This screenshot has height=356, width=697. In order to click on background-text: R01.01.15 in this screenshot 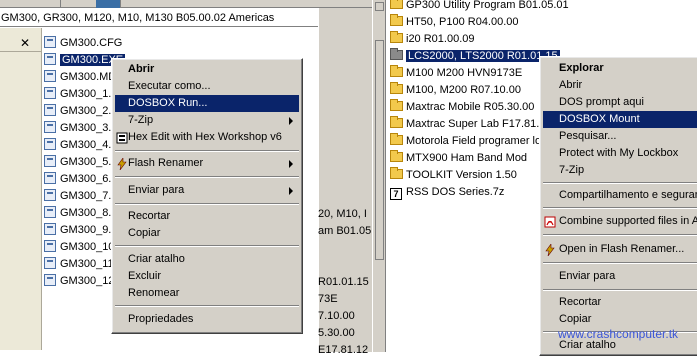, I will do `click(343, 282)`.